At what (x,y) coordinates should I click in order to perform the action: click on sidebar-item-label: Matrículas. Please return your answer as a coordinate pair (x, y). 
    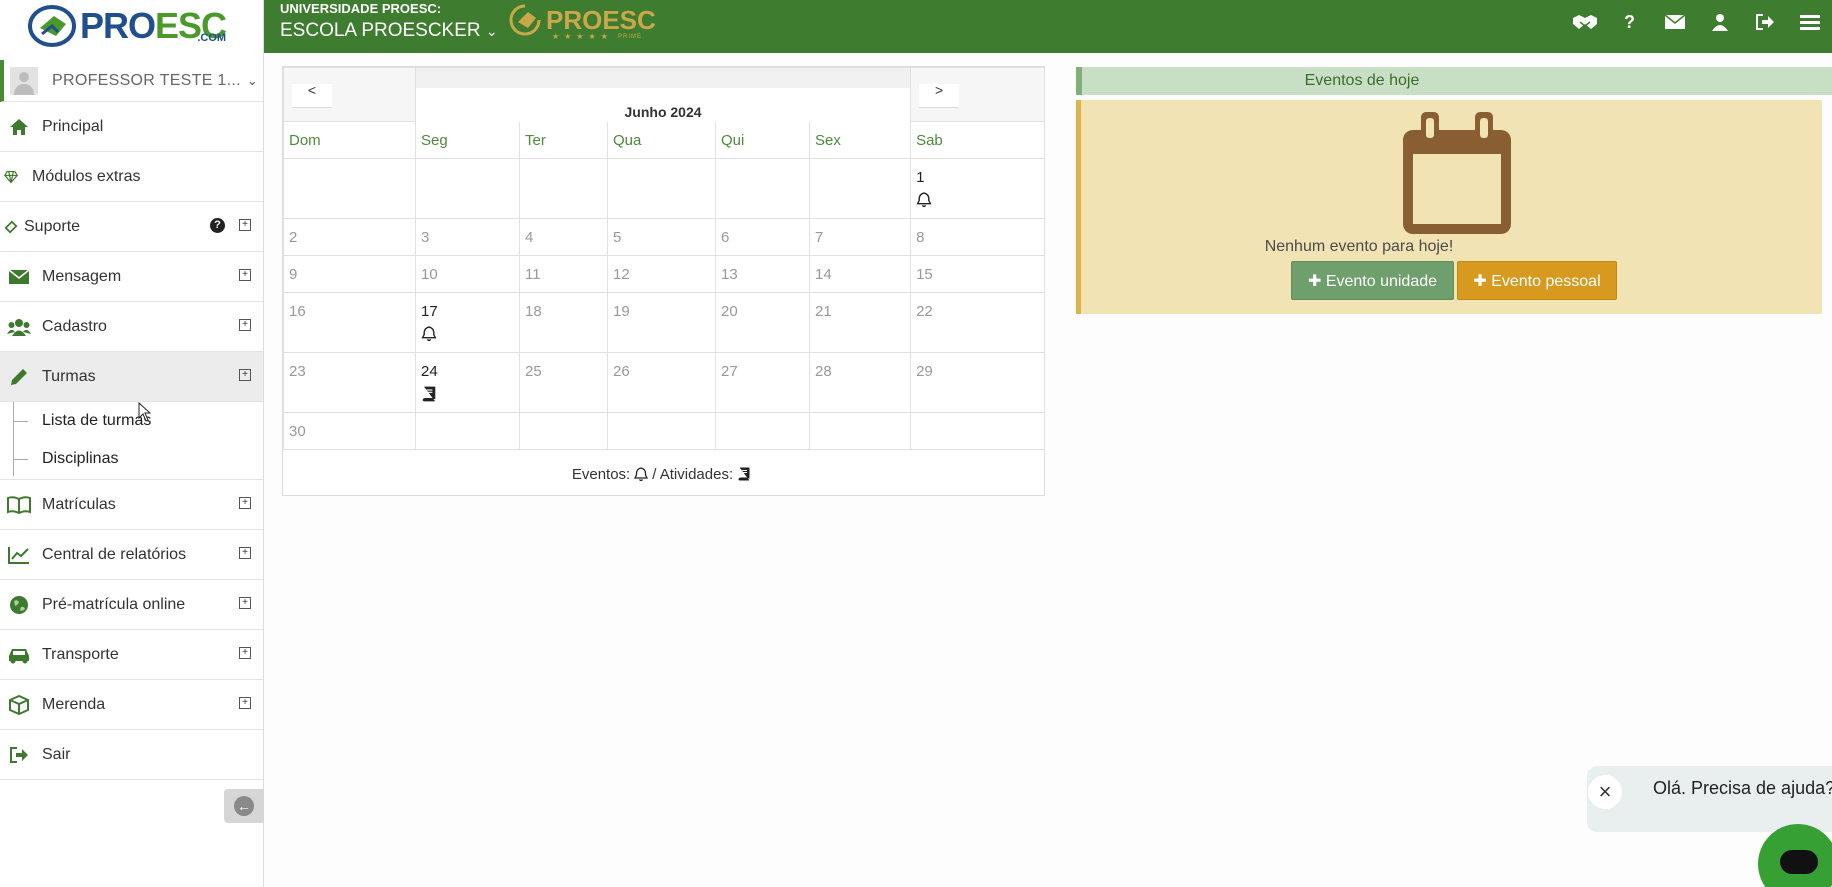
    Looking at the image, I should click on (79, 504).